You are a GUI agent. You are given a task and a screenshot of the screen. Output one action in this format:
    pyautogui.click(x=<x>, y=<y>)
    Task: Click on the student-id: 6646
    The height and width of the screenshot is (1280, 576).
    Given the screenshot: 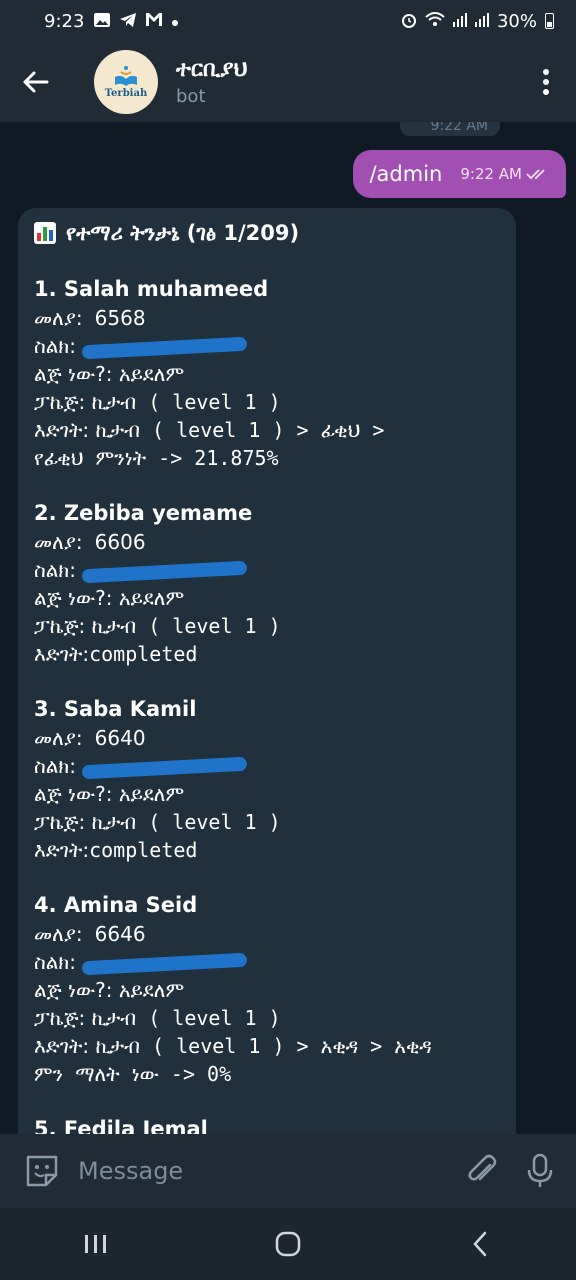 What is the action you would take?
    pyautogui.click(x=120, y=934)
    